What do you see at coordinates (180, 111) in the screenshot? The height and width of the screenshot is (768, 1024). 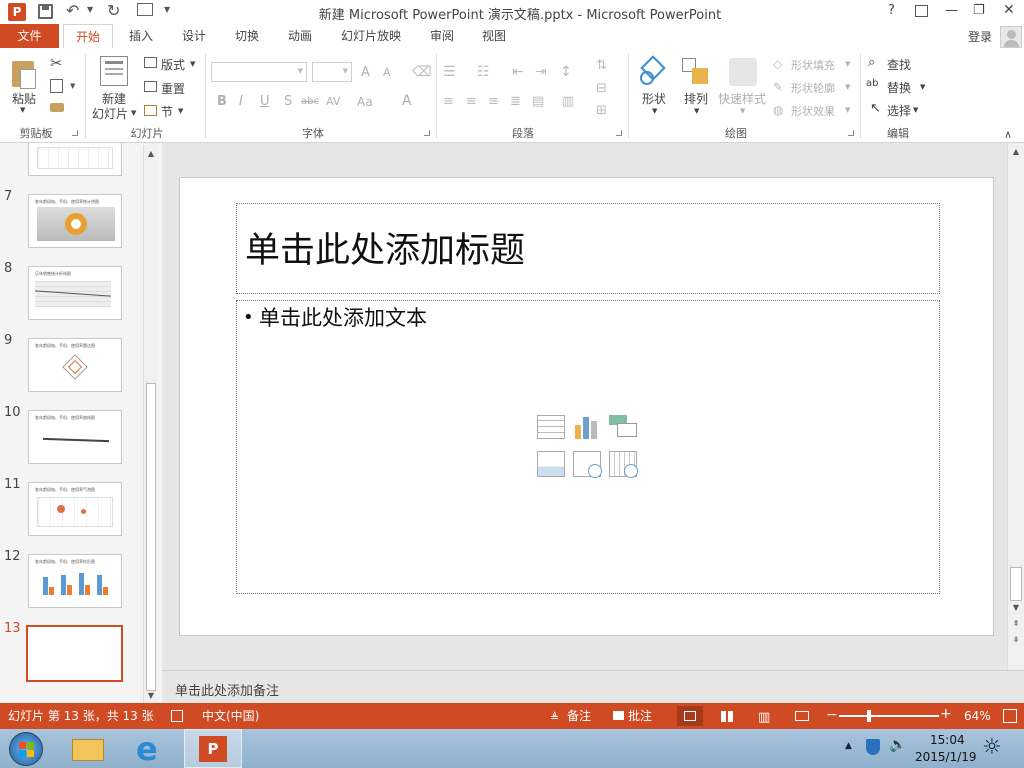 I see `section-dropdown-icon: ▼` at bounding box center [180, 111].